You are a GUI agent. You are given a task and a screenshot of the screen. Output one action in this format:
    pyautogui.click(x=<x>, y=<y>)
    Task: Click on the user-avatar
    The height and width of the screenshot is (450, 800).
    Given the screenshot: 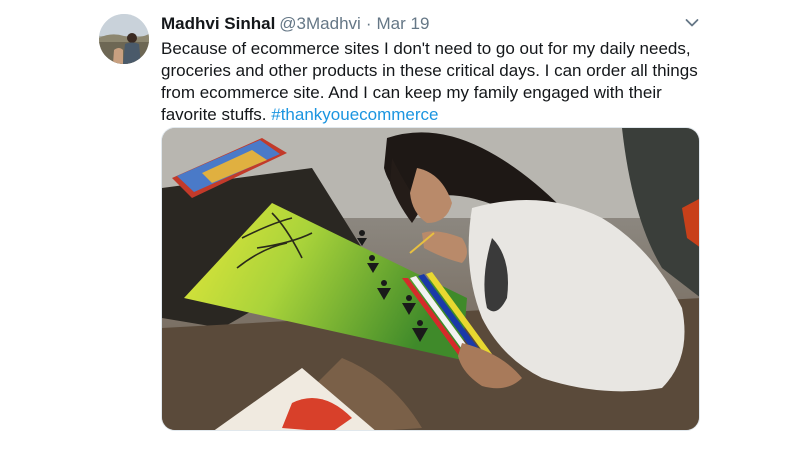 What is the action you would take?
    pyautogui.click(x=124, y=39)
    